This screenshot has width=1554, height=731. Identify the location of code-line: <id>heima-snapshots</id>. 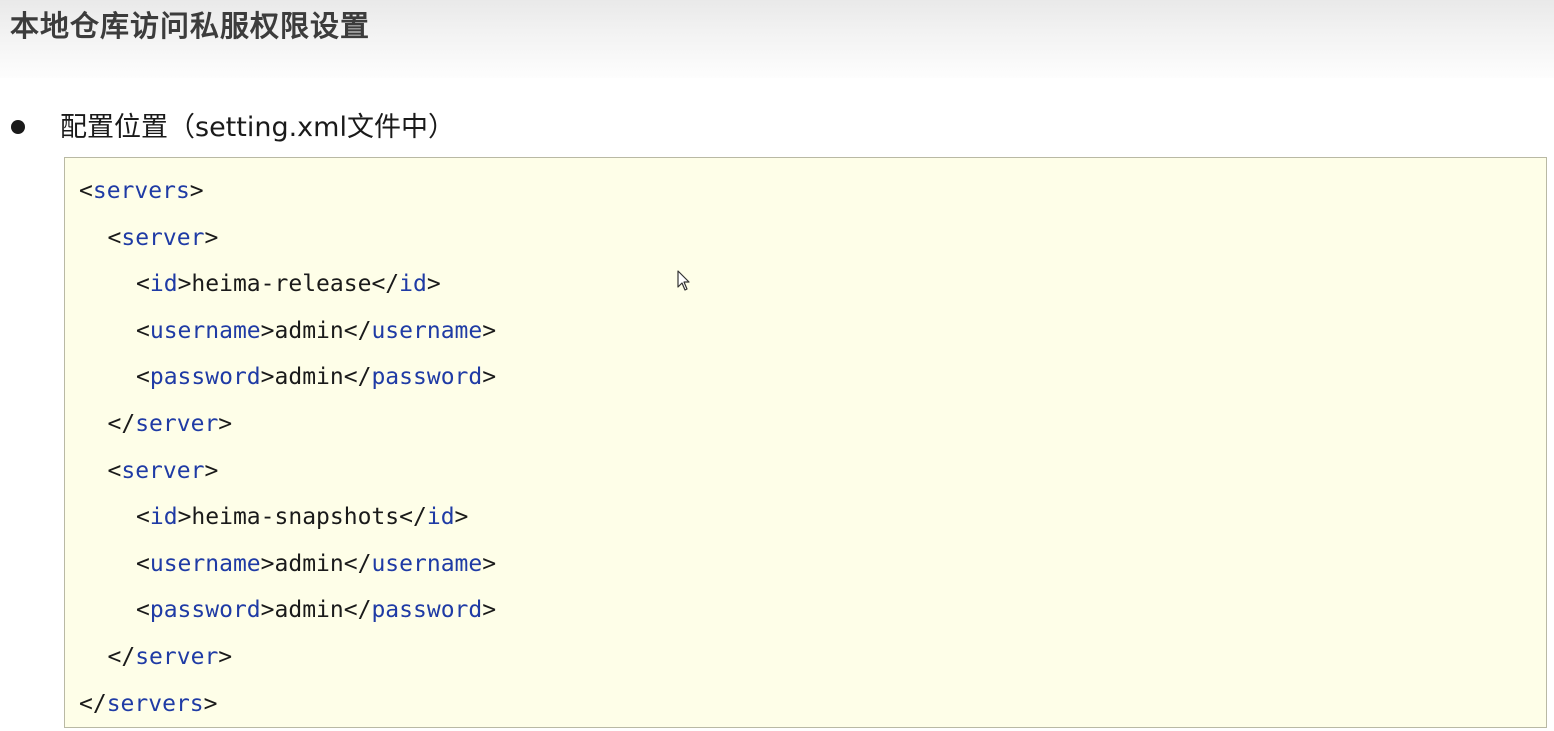
(302, 517).